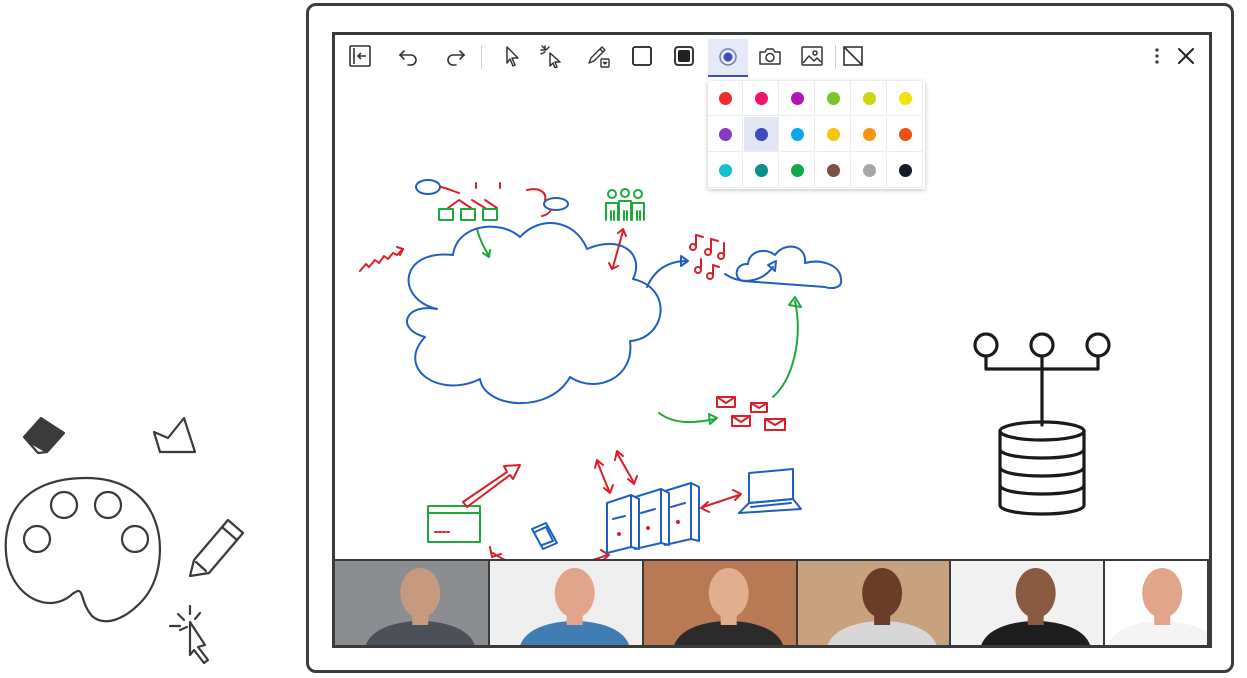 Image resolution: width=1247 pixels, height=678 pixels. Describe the element at coordinates (454, 524) in the screenshot. I see `browser-window-sketch` at that location.